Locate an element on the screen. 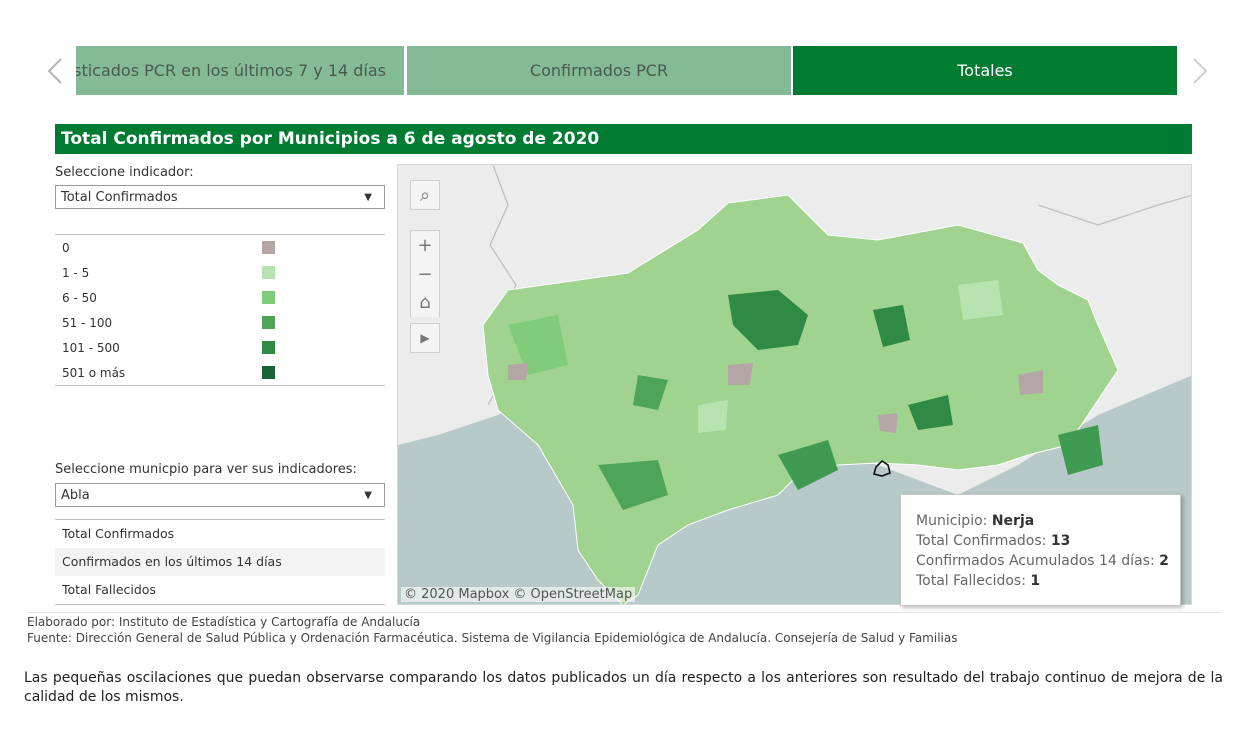 Image resolution: width=1258 pixels, height=735 pixels. tab-confirmados-pcr: Confirmados PCR is located at coordinates (599, 70).